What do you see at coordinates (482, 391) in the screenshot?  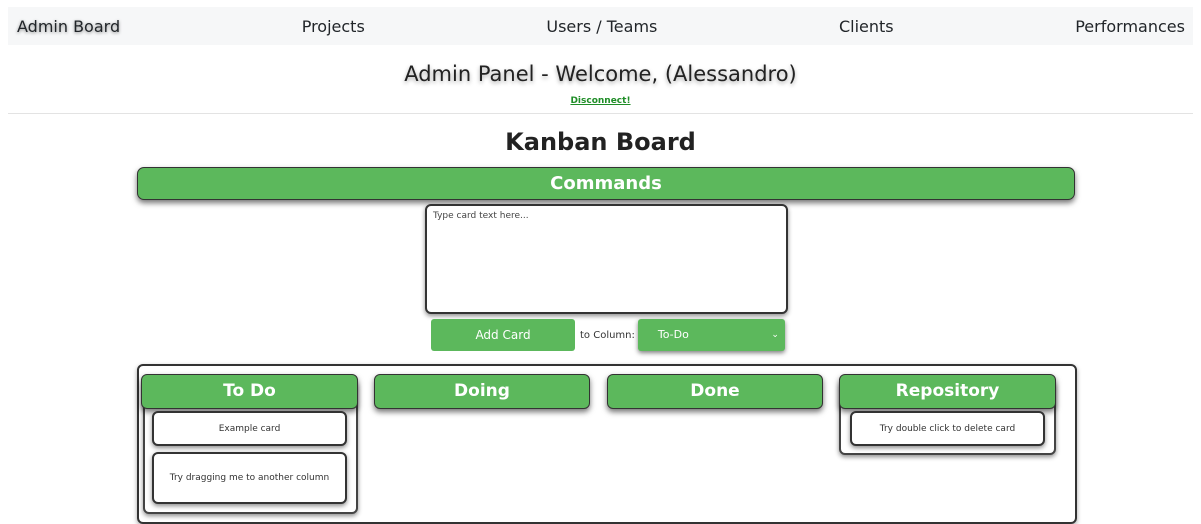 I see `column-header-doing: Doing` at bounding box center [482, 391].